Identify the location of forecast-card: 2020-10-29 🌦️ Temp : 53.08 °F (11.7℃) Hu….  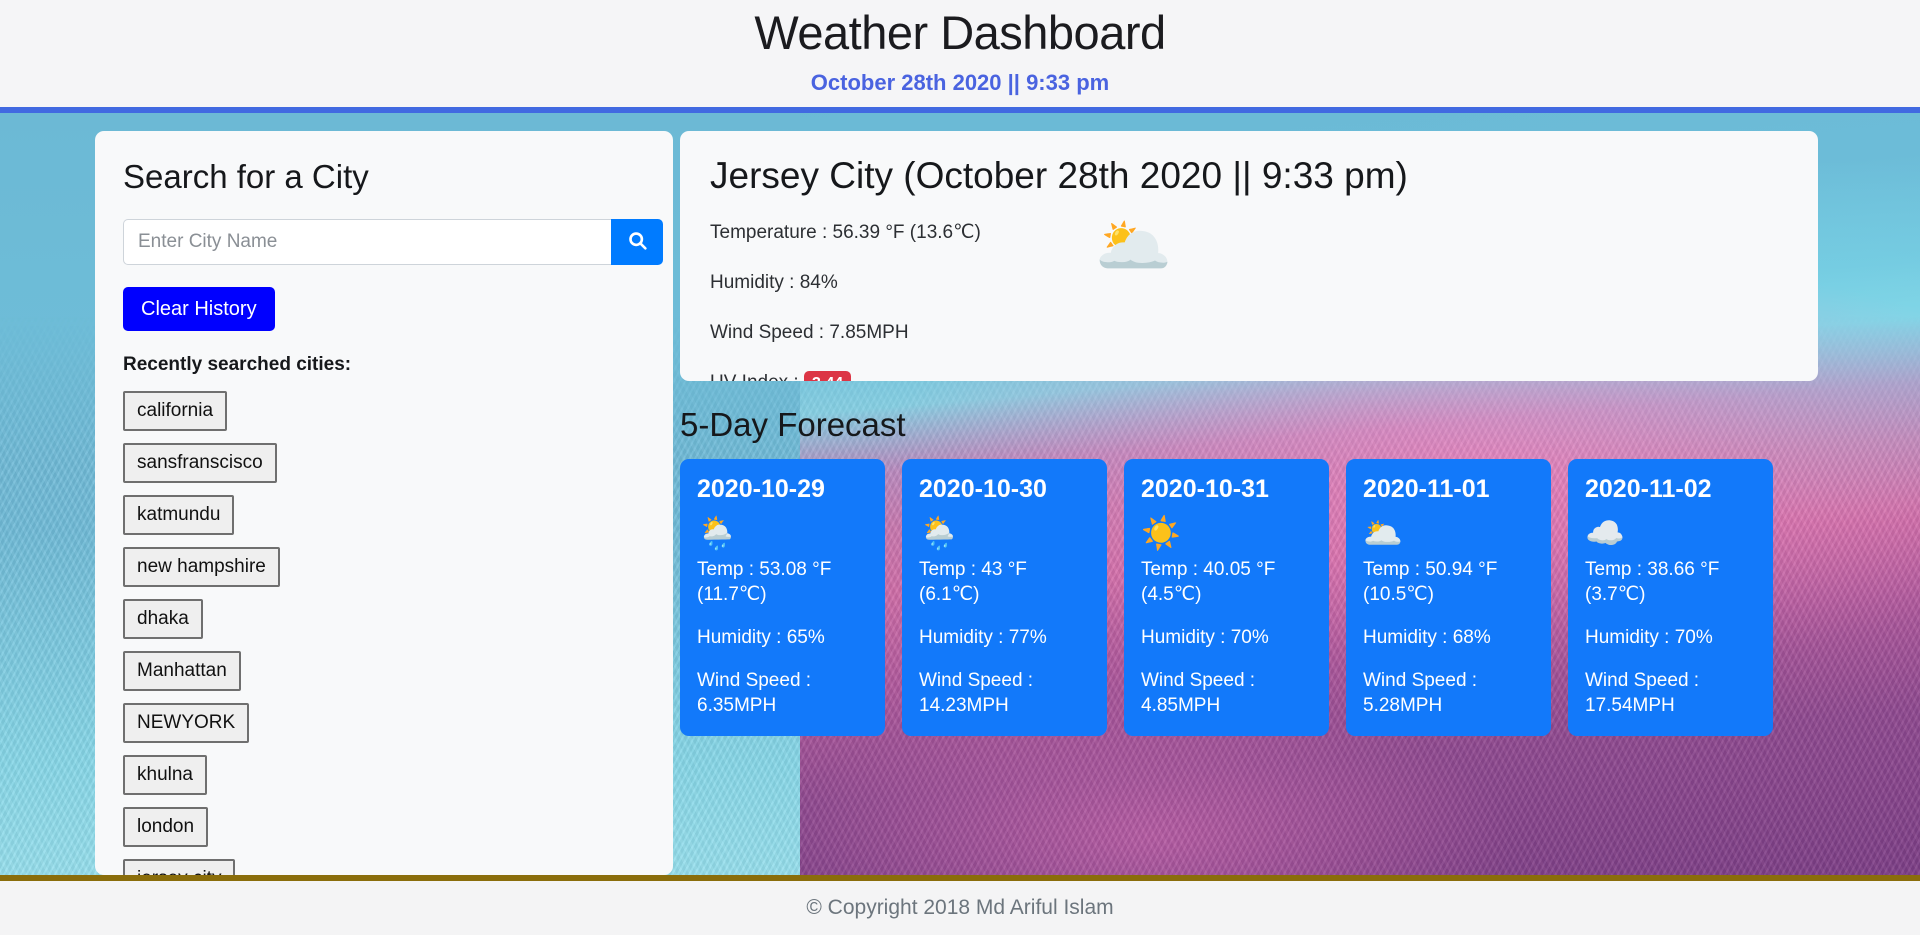
(782, 597).